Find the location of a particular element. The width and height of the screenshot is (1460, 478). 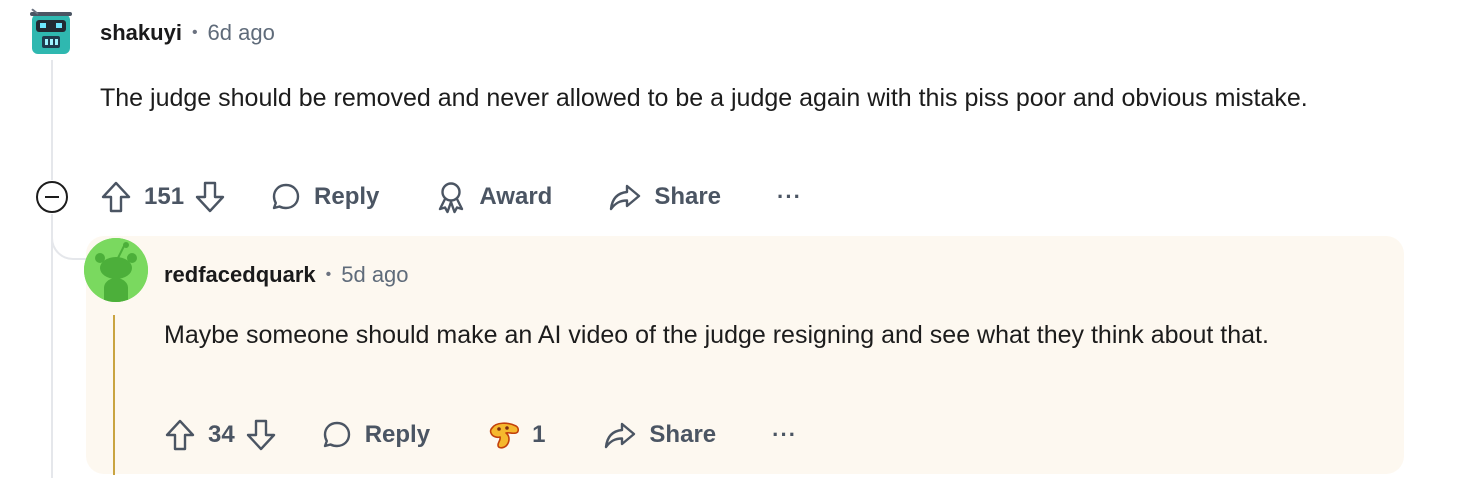

award-icon is located at coordinates (451, 198).